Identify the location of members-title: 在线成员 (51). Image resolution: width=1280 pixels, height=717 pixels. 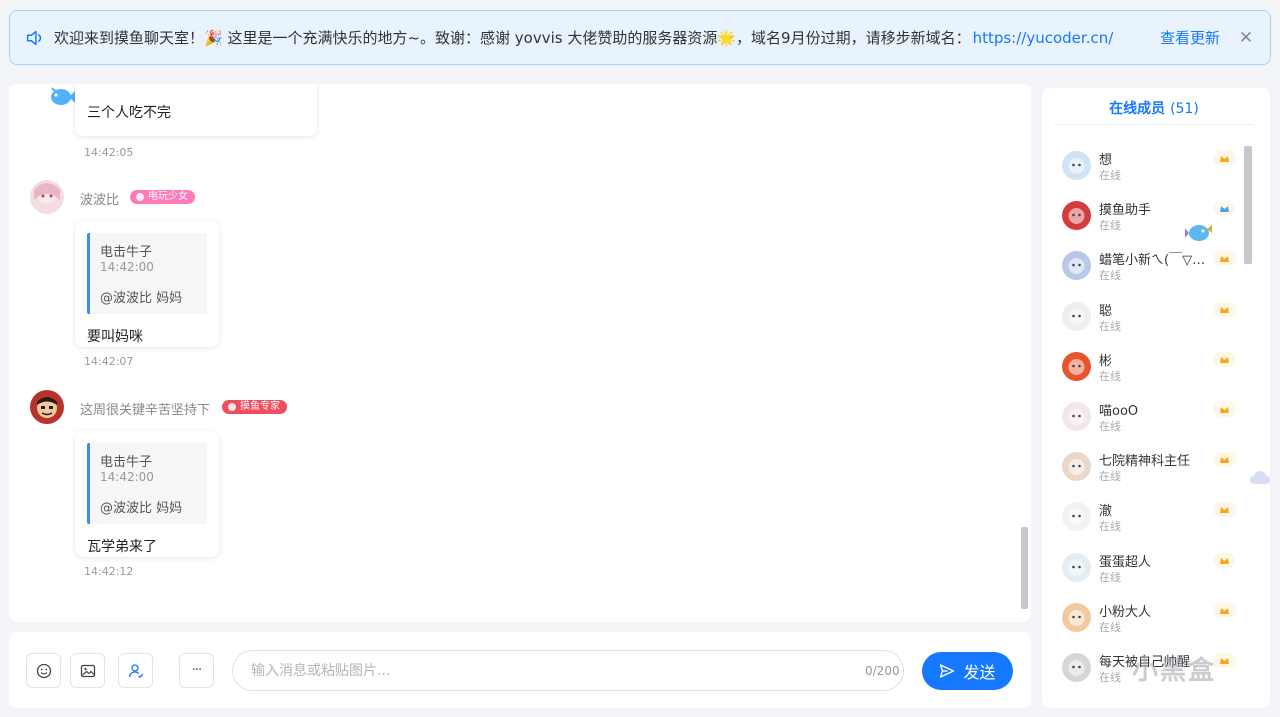
(1154, 106).